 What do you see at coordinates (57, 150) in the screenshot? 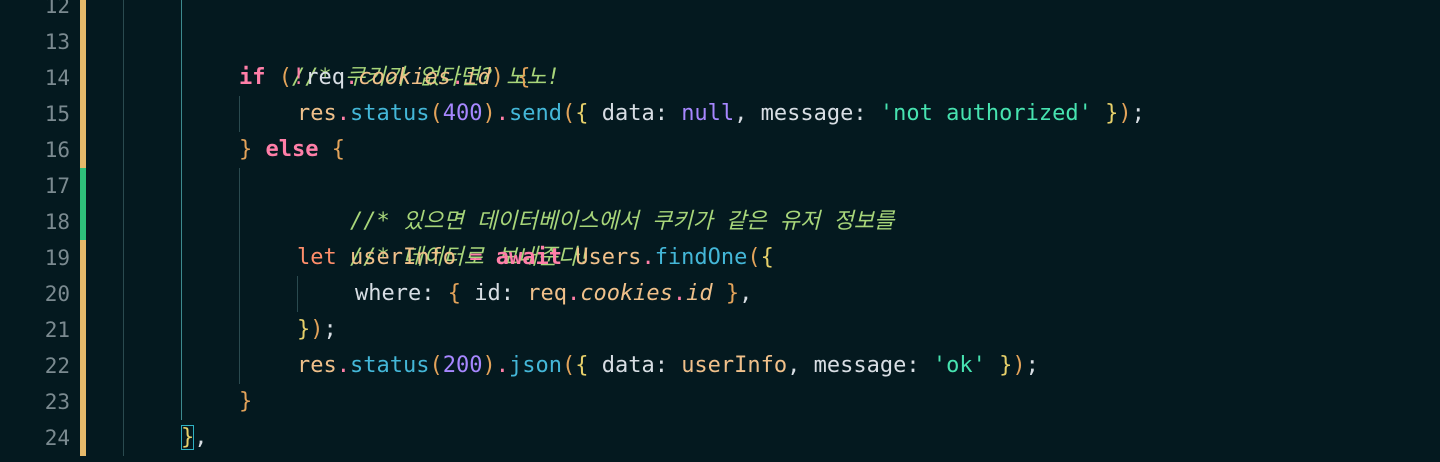
I see `line-number: 16` at bounding box center [57, 150].